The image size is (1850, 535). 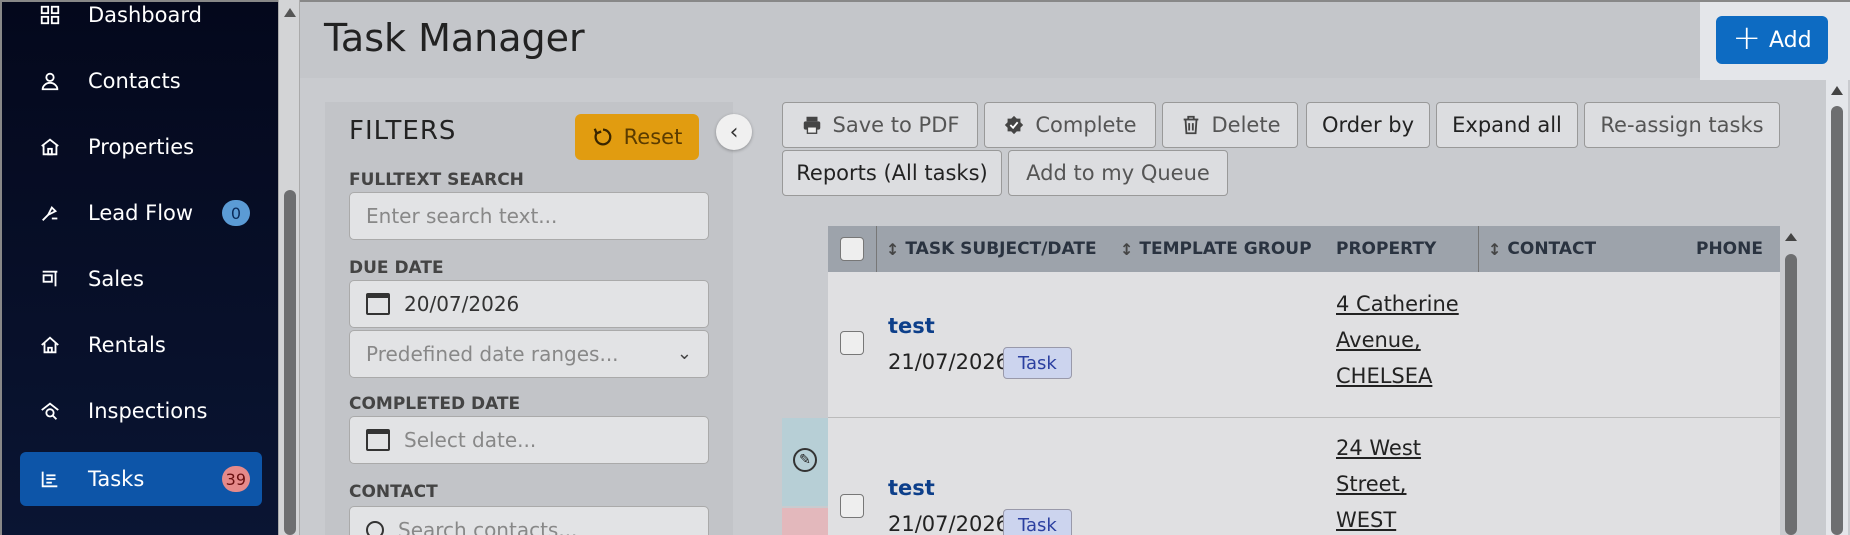 I want to click on sidebar-item-label: Contacts, so click(x=134, y=81).